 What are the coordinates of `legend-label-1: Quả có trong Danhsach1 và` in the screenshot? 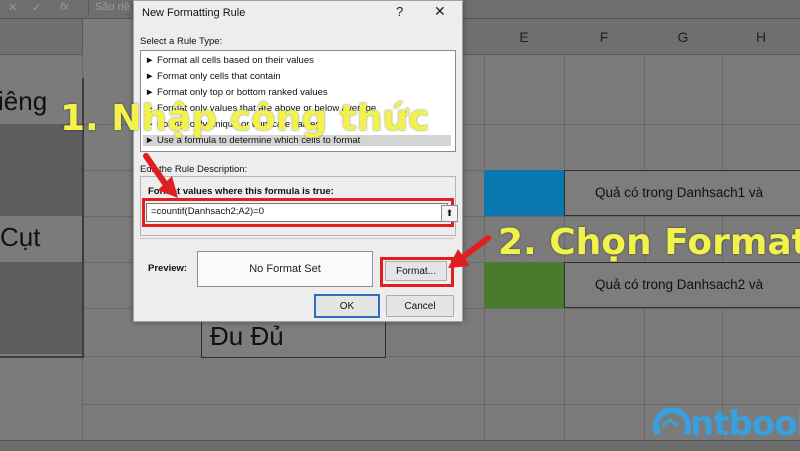 It's located at (682, 193).